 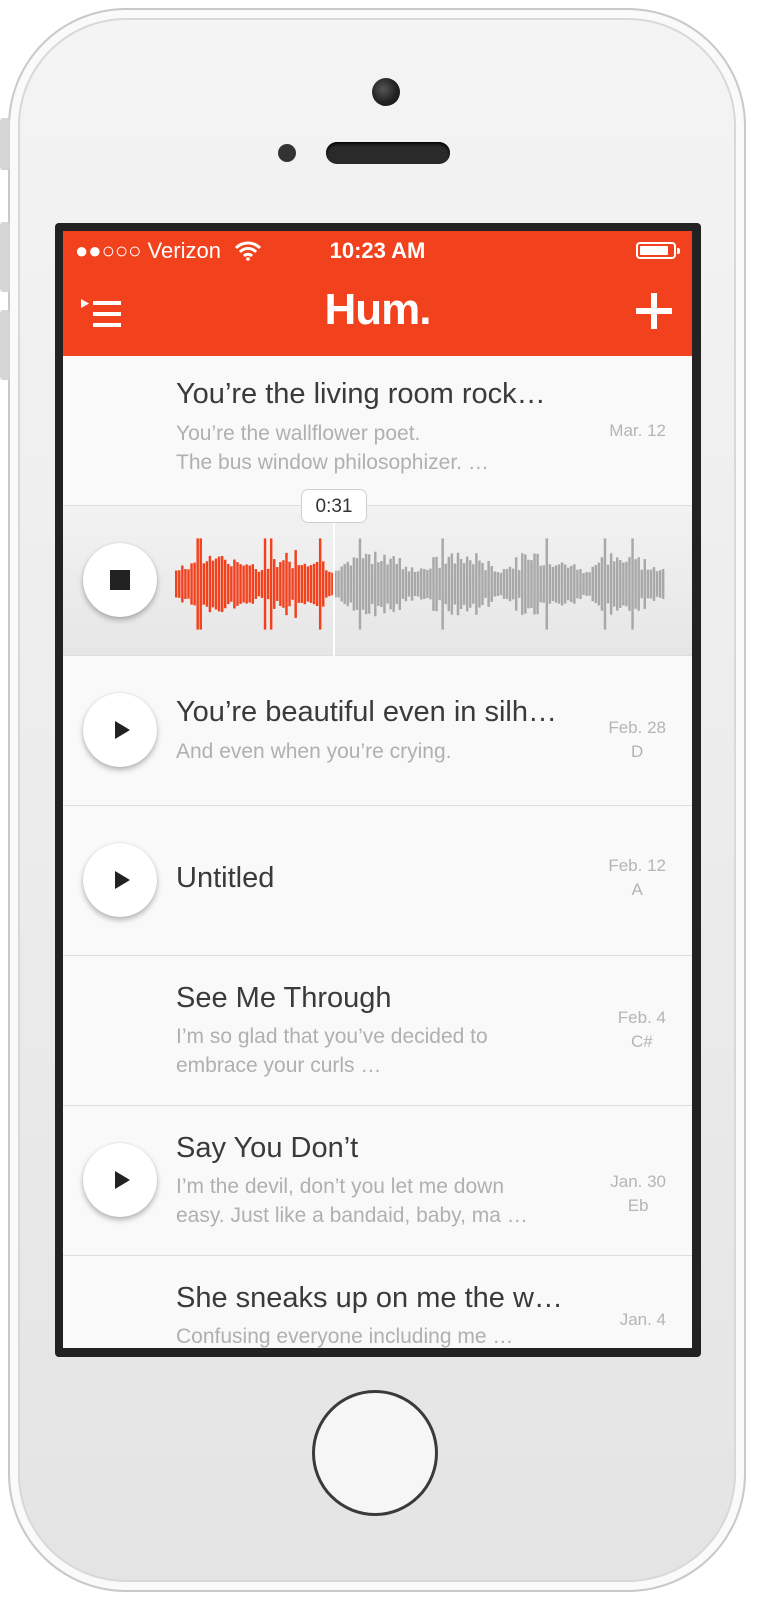 I want to click on waveform, so click(x=420, y=584).